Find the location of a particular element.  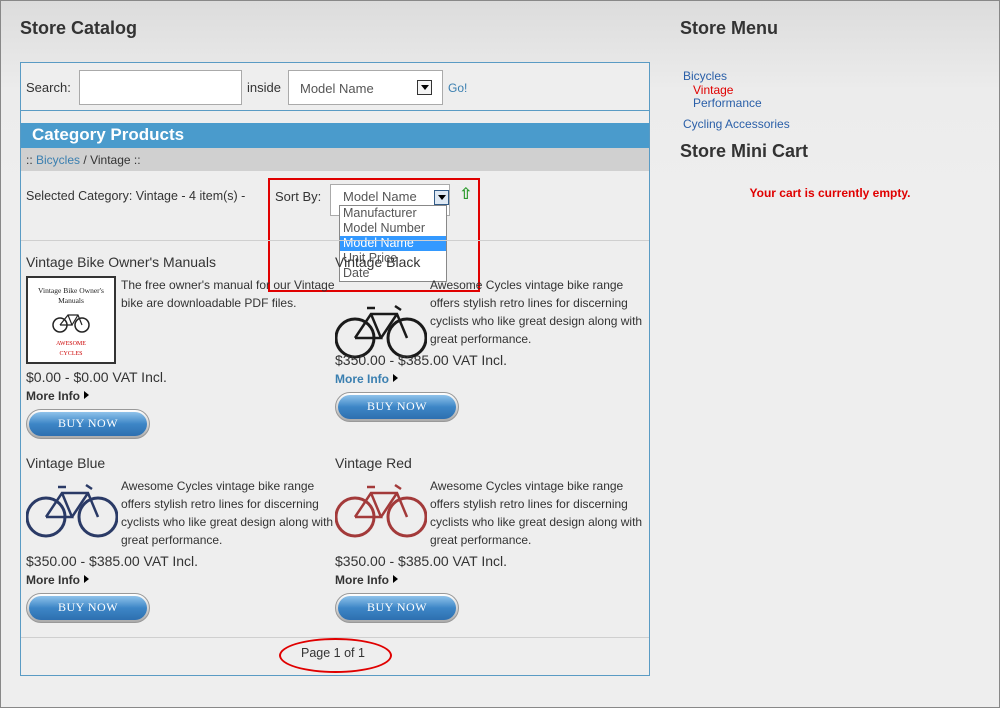

brand-sub: CYCLES is located at coordinates (71, 354).